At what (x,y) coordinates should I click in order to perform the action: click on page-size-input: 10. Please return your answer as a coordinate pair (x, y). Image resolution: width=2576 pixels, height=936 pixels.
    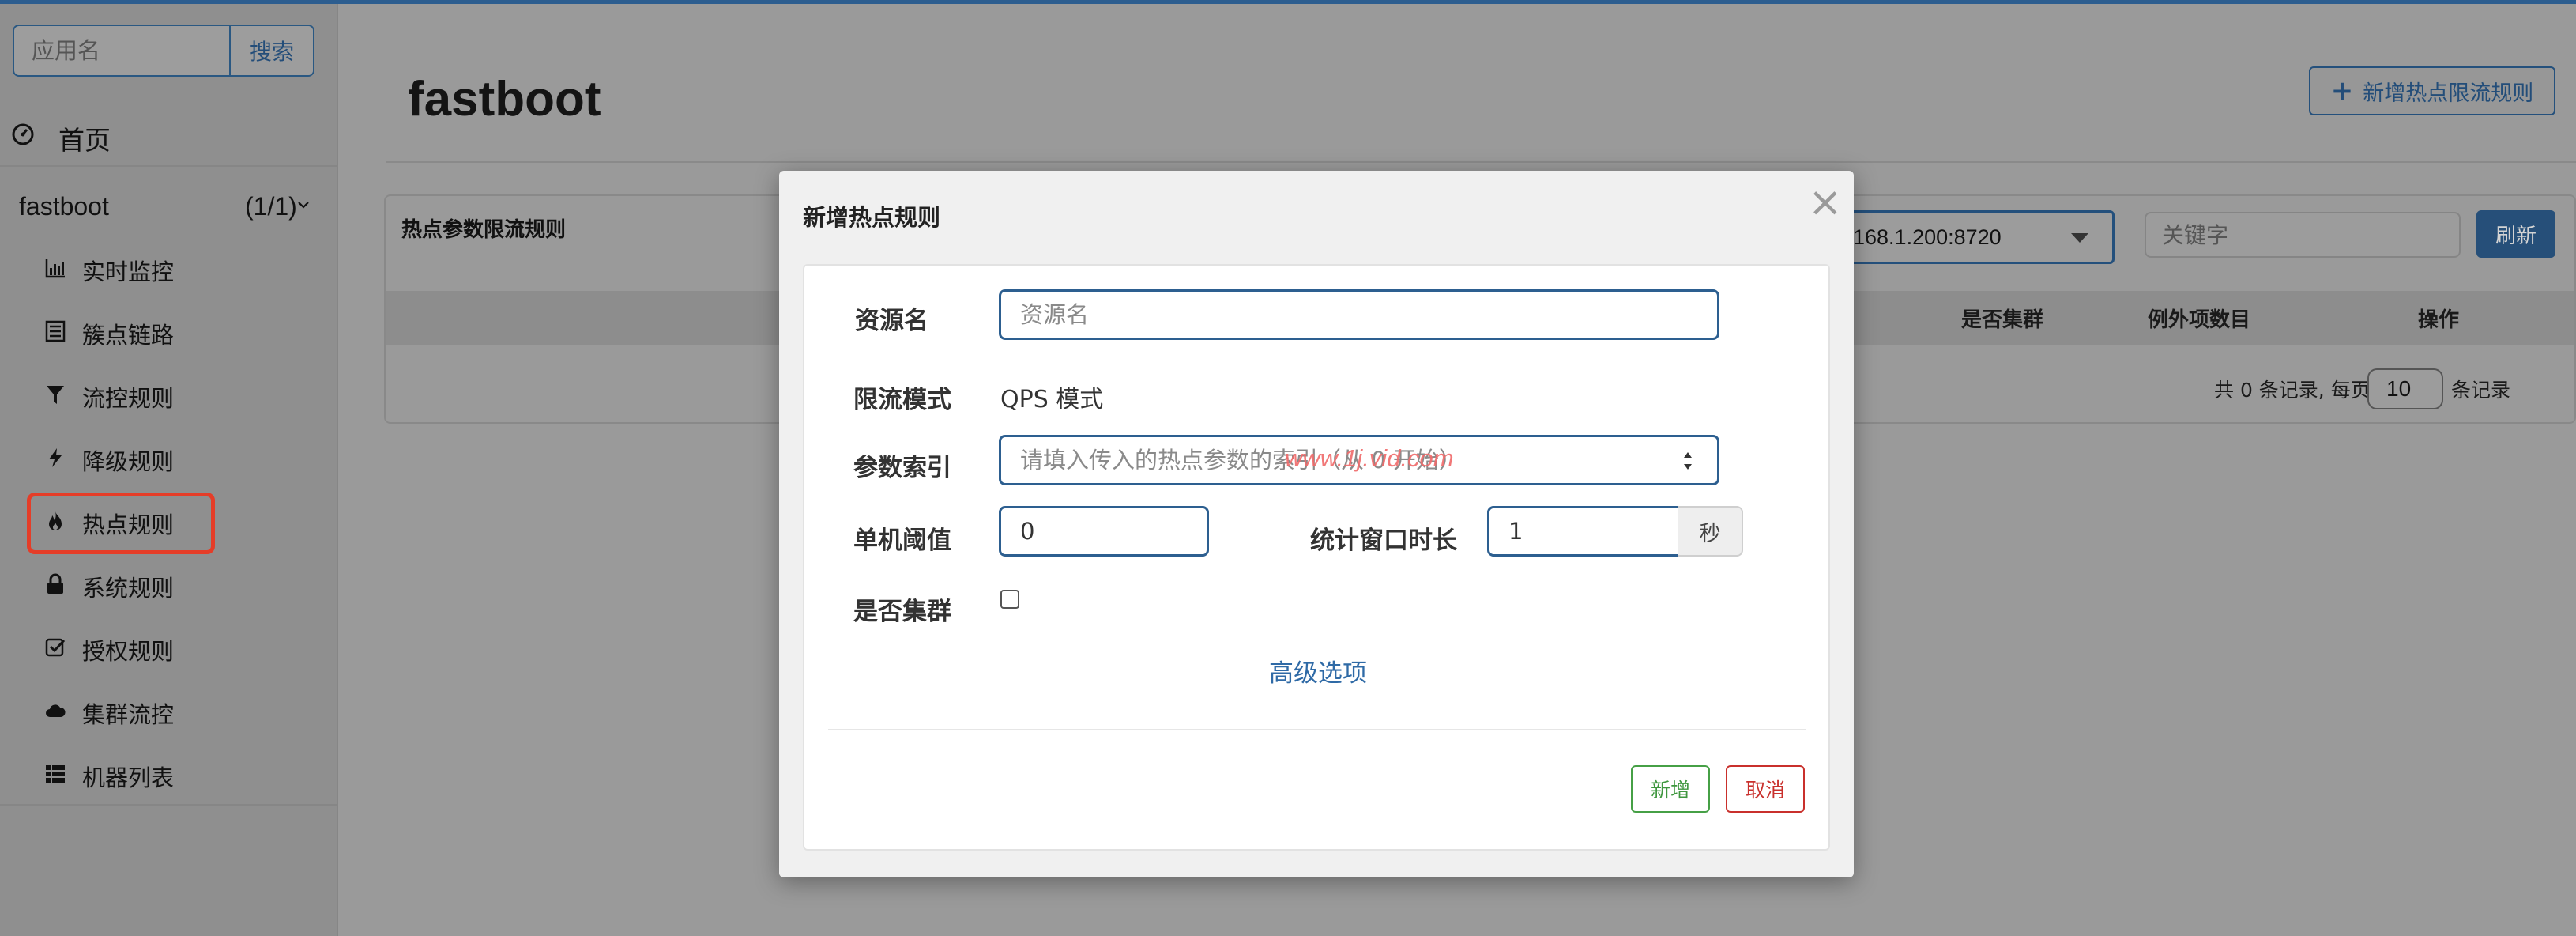
    Looking at the image, I should click on (2405, 389).